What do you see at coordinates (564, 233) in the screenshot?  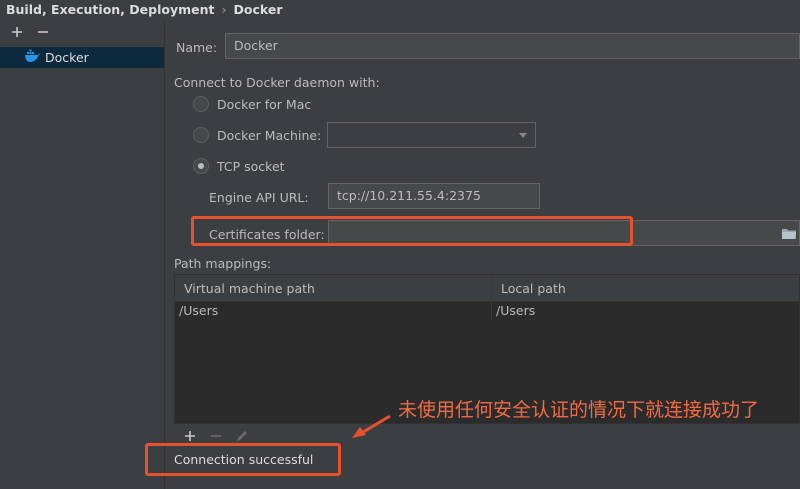 I see `certificates-folder-field` at bounding box center [564, 233].